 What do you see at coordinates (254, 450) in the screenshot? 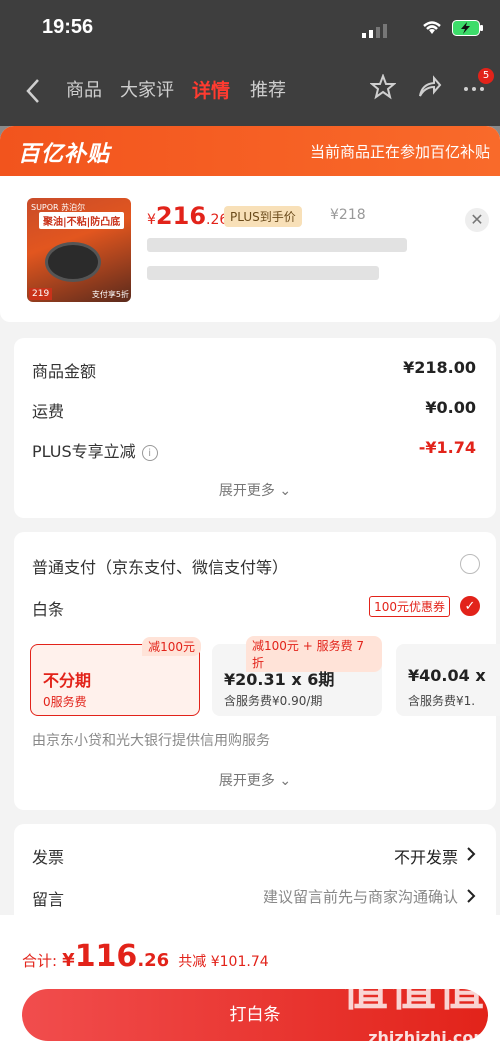
I see `summary-row-plus-discount: PLUS专享立减 i -¥1.74` at bounding box center [254, 450].